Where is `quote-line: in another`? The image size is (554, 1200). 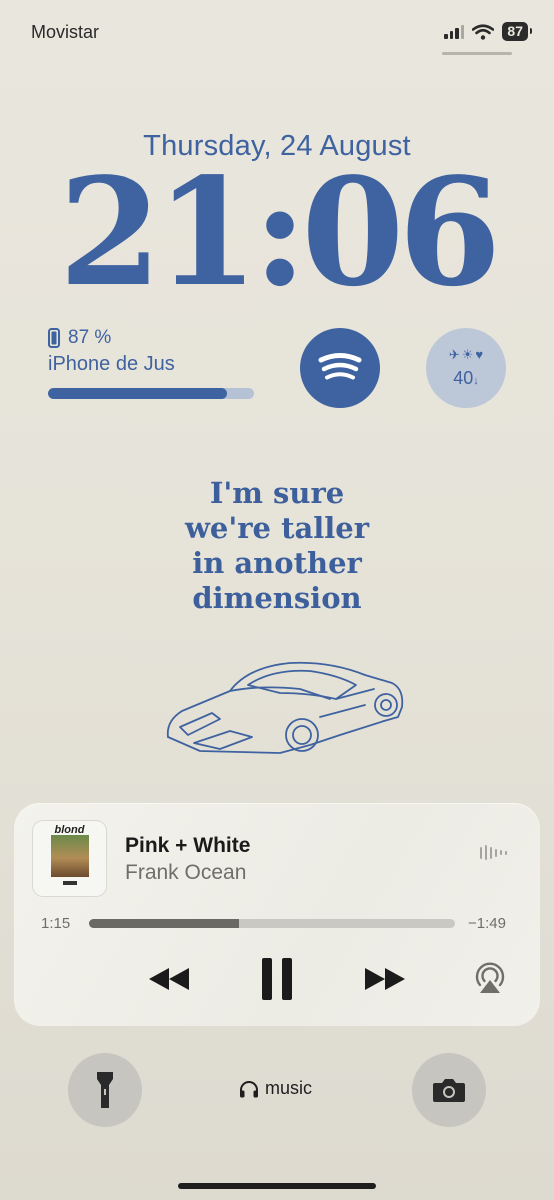
quote-line: in another is located at coordinates (277, 563).